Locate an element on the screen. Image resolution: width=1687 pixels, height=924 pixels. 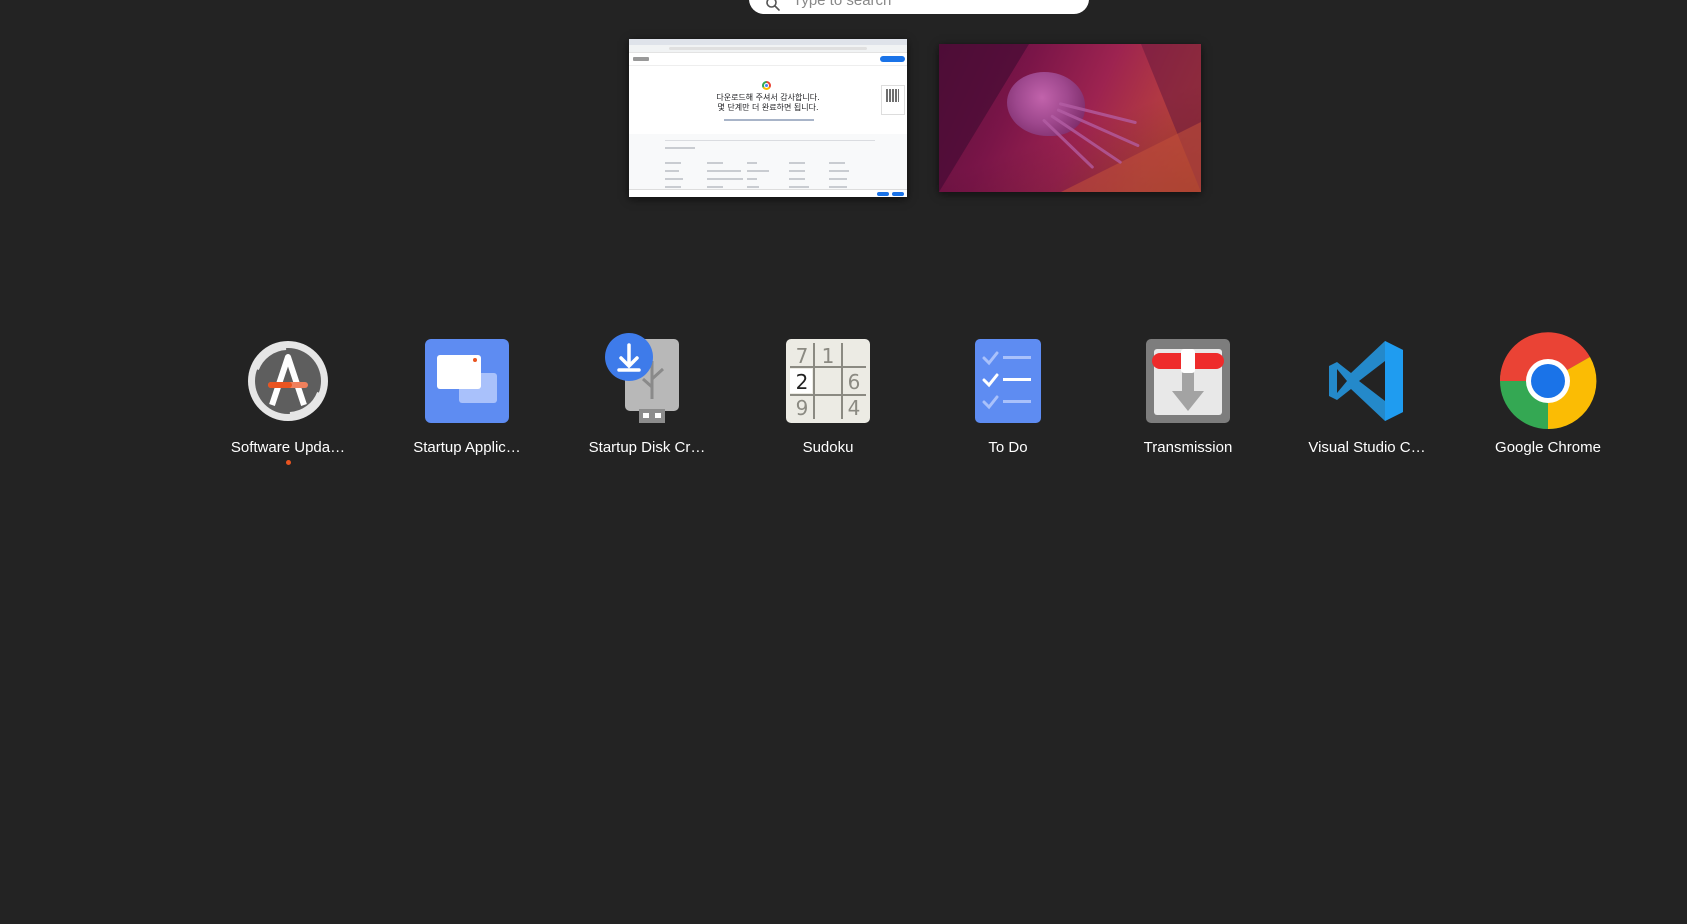
software-updater-icon is located at coordinates (288, 381).